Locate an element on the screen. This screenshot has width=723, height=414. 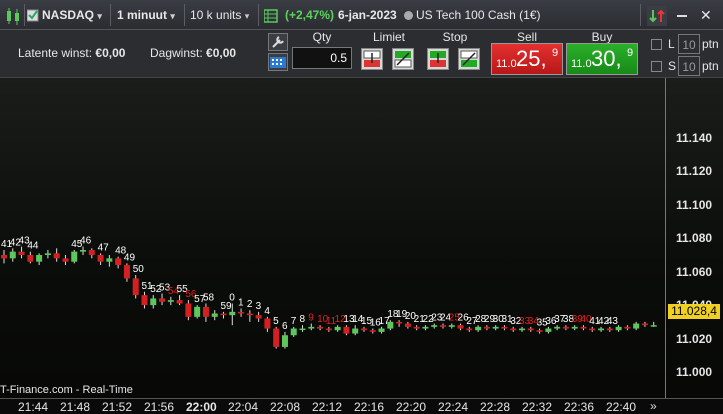
wrench-icon is located at coordinates (278, 42).